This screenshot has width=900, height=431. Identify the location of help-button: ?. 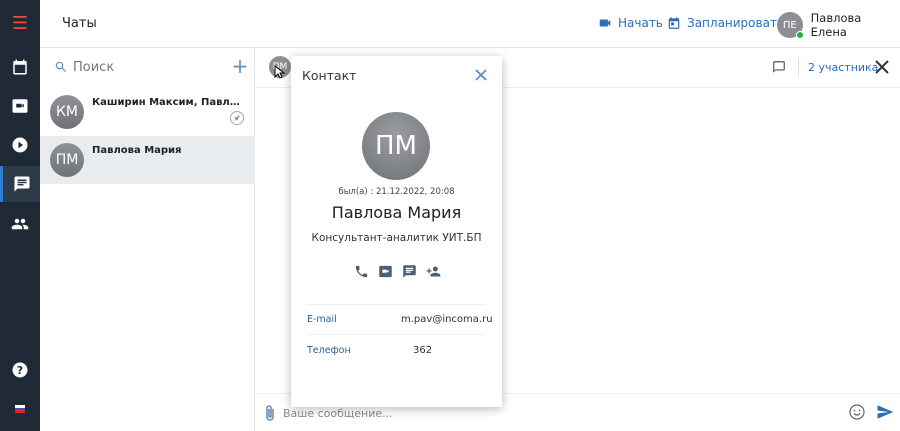
(20, 370).